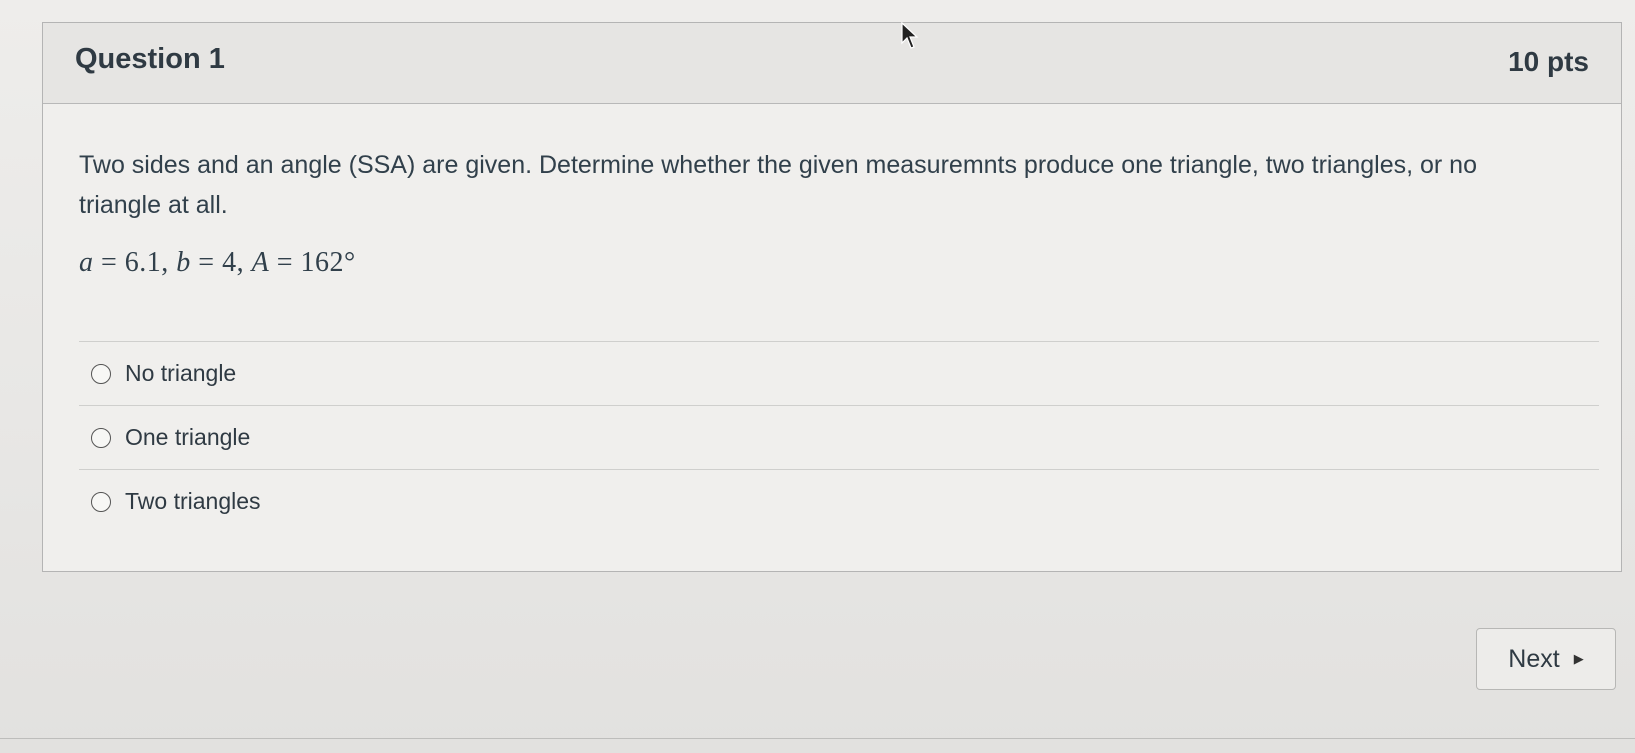  I want to click on next-button-label: Next, so click(1534, 658).